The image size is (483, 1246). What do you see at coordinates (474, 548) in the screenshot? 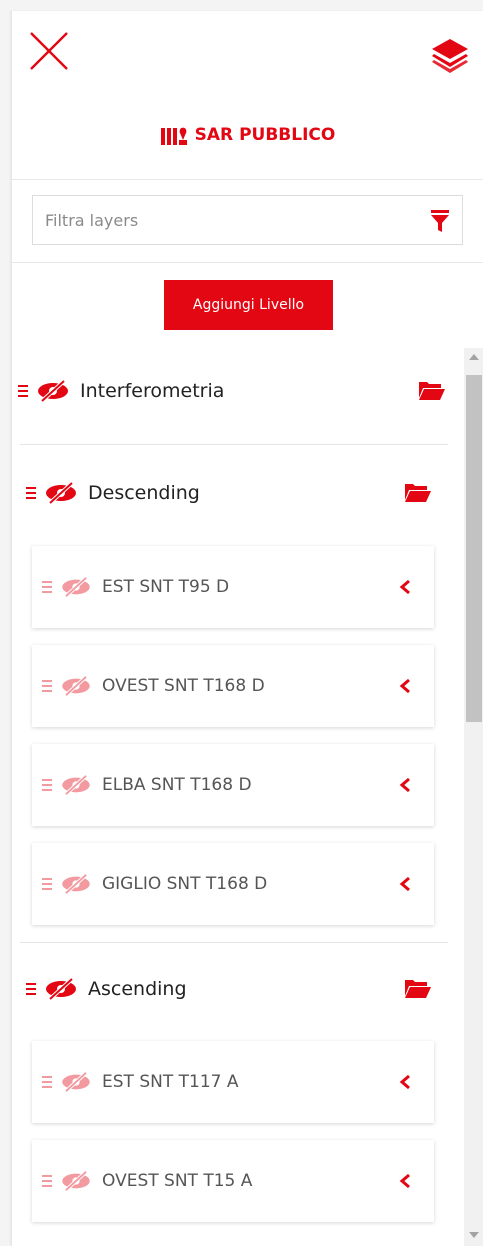
I see `scroll-thumb` at bounding box center [474, 548].